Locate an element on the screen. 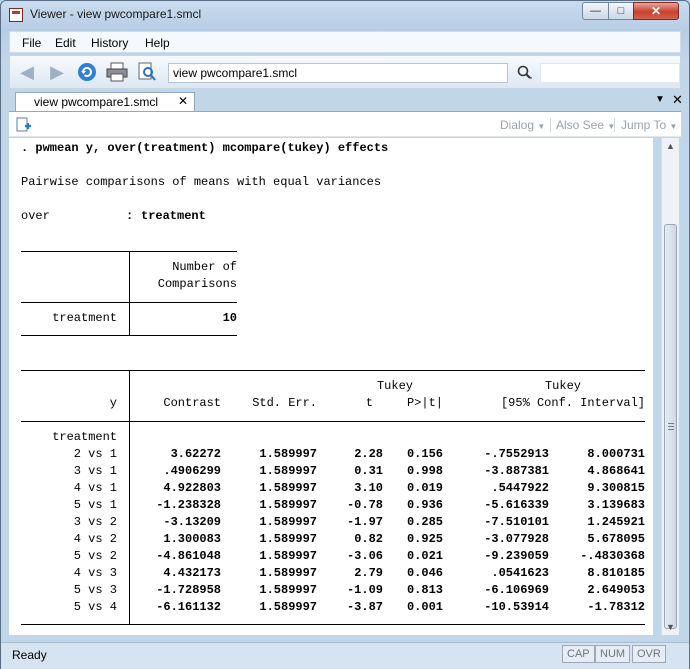  over-label: over is located at coordinates (35, 216).